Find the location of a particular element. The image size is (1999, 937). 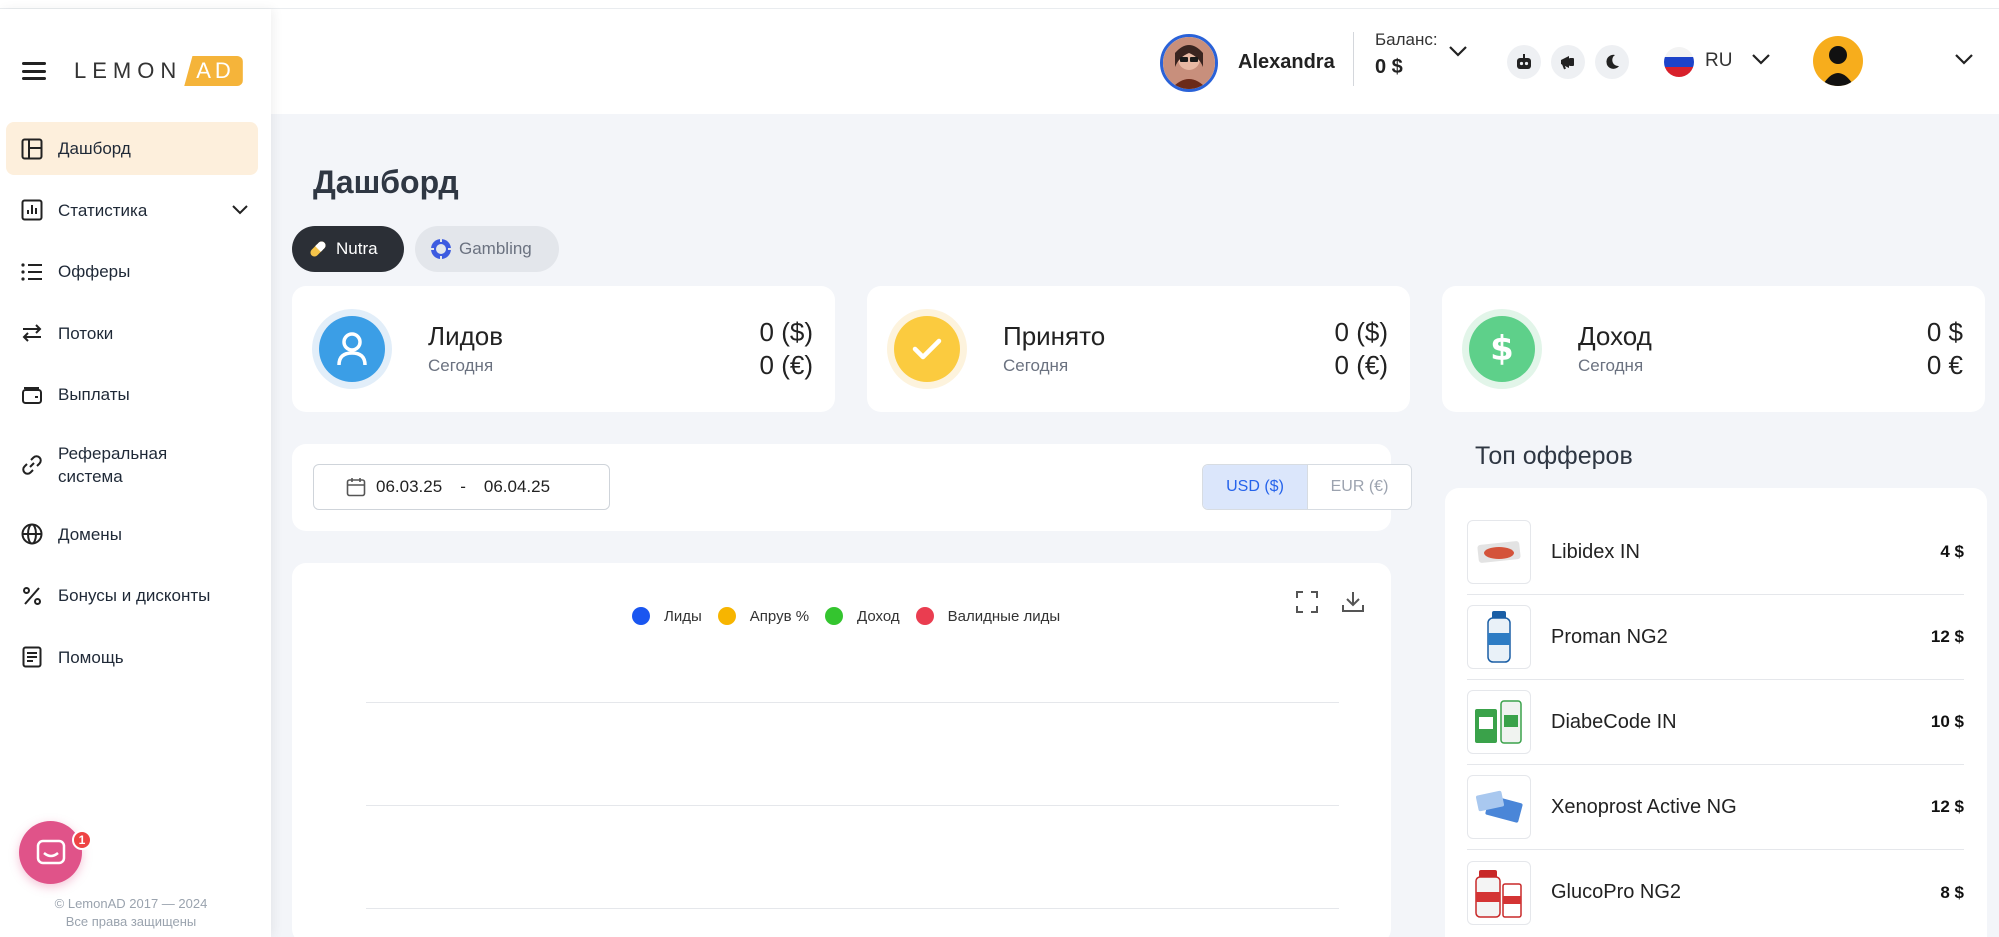

sidebar-item-bonuses: Бонусы и дисконты is located at coordinates (132, 595).